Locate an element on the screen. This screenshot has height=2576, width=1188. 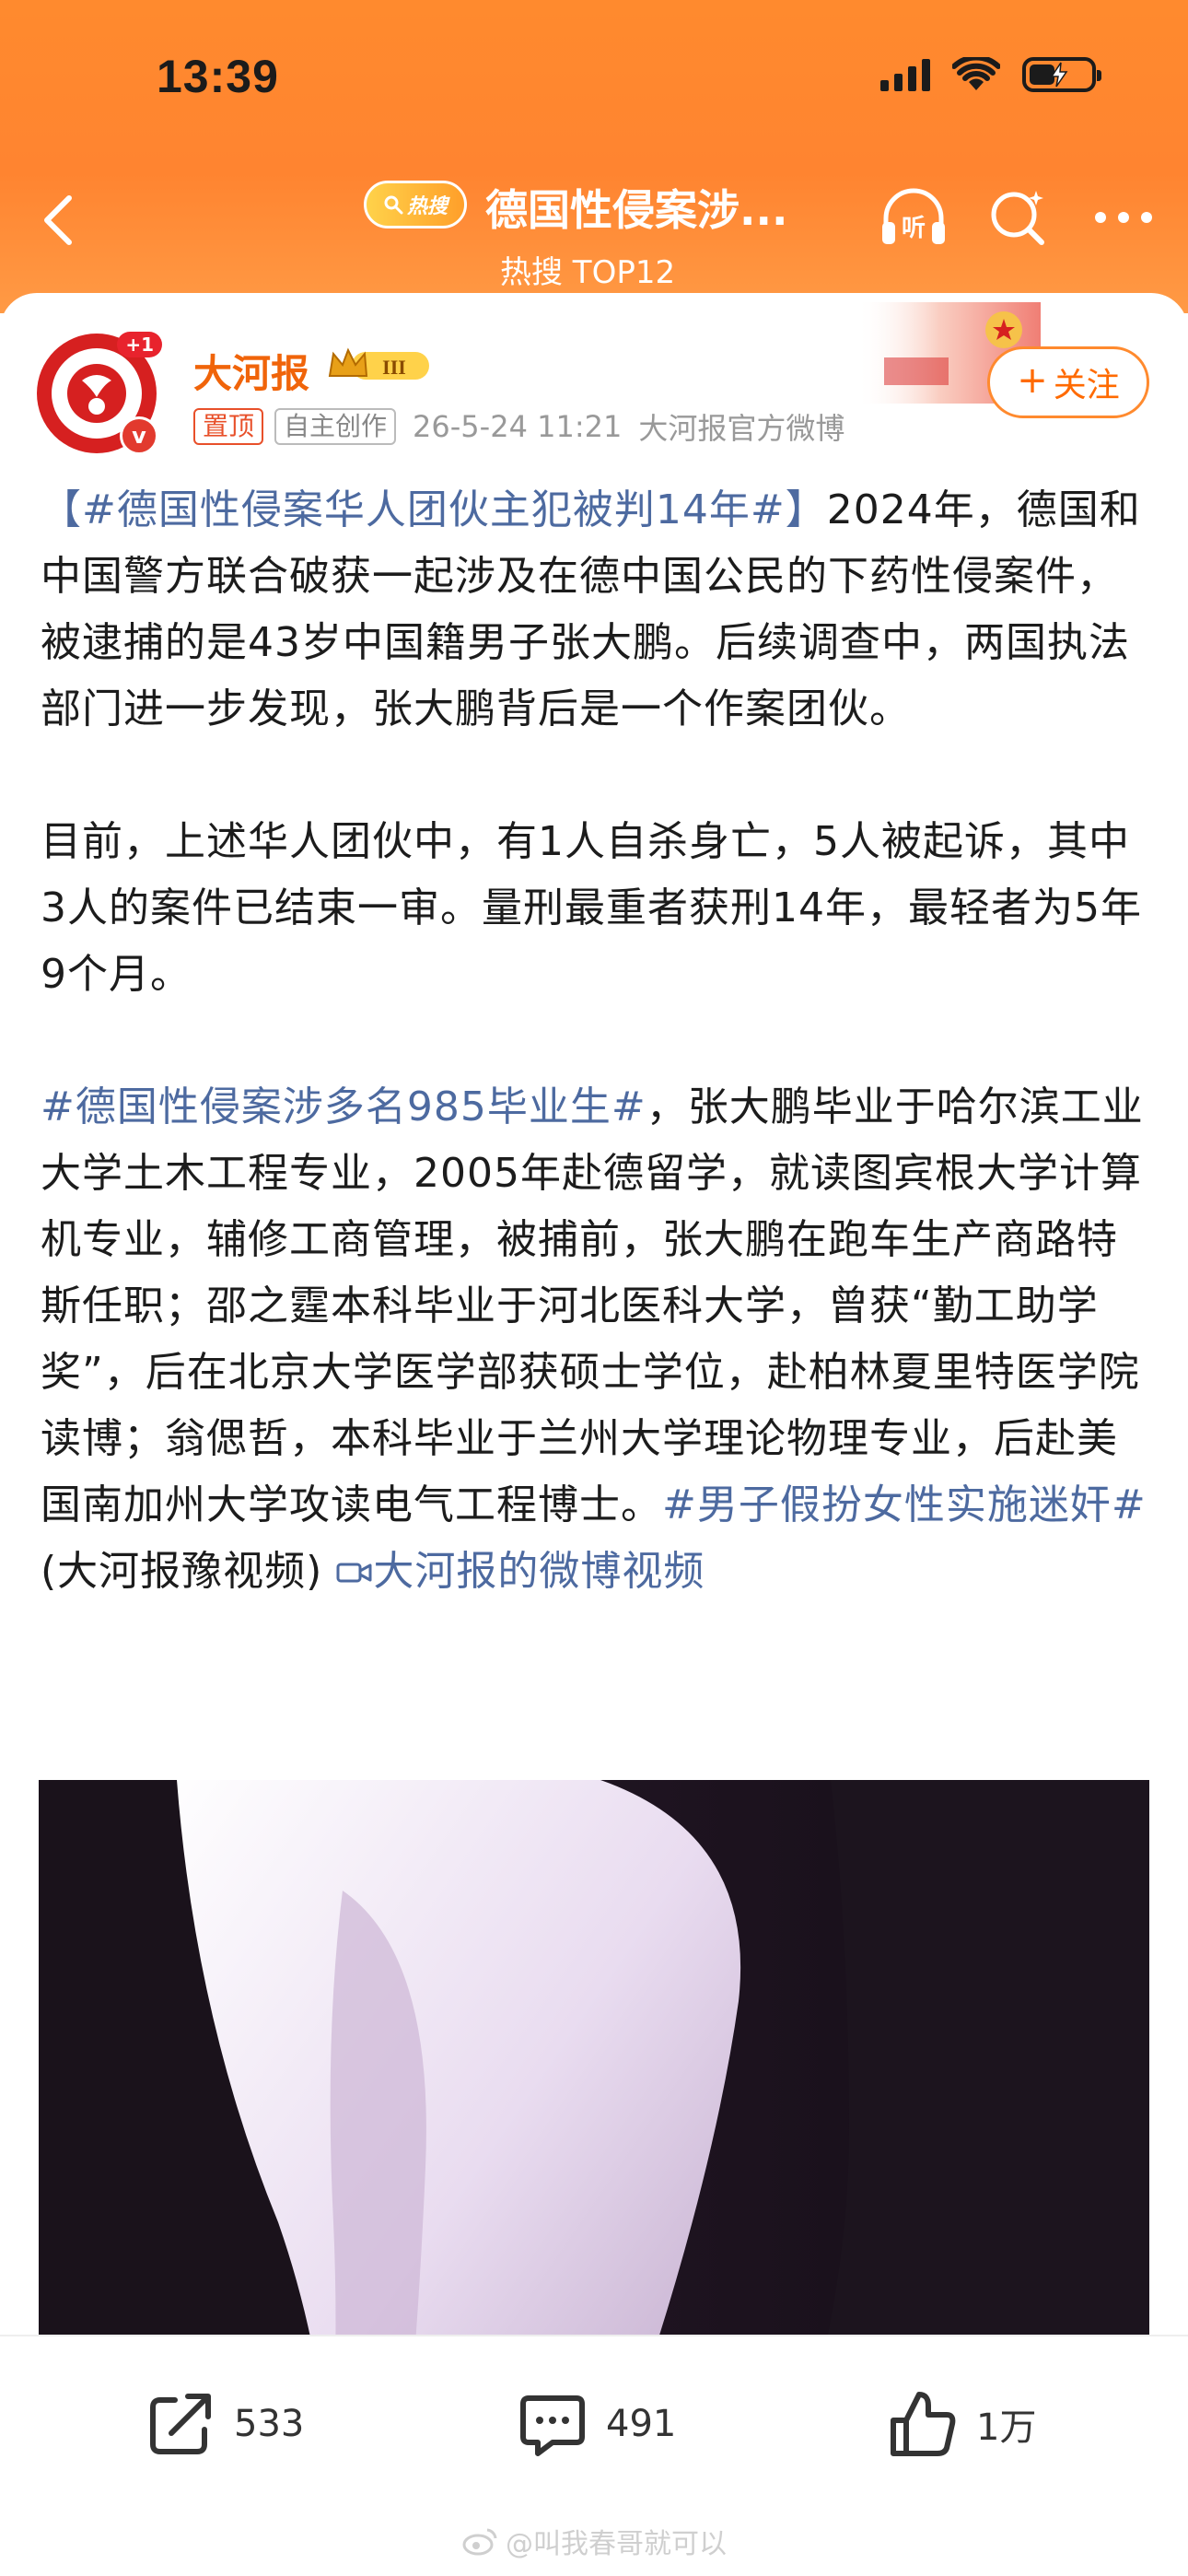
listen-button: 听 is located at coordinates (913, 217).